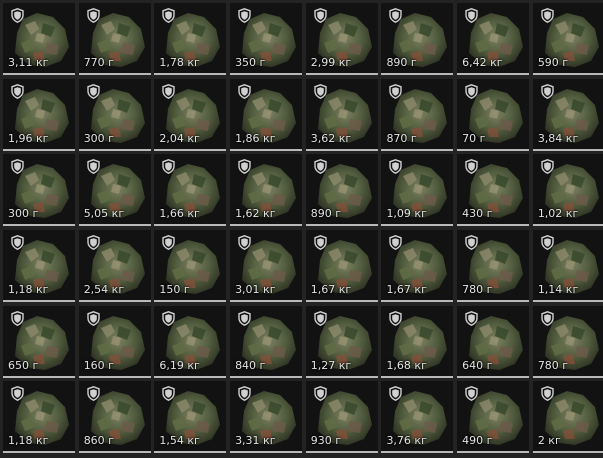 The width and height of the screenshot is (603, 458). Describe the element at coordinates (39, 341) in the screenshot. I see `inventory-slot: 650 г` at that location.